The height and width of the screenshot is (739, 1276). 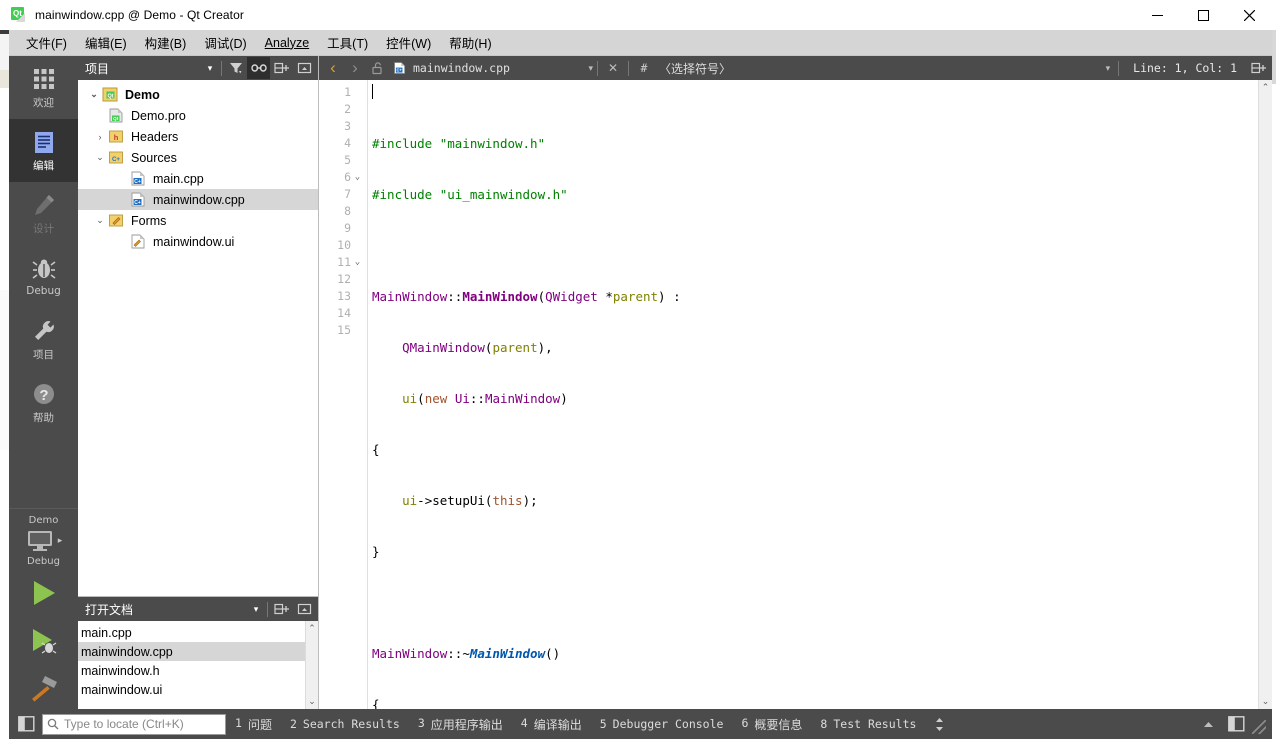 I want to click on navigate-back-button: ‹, so click(x=333, y=68).